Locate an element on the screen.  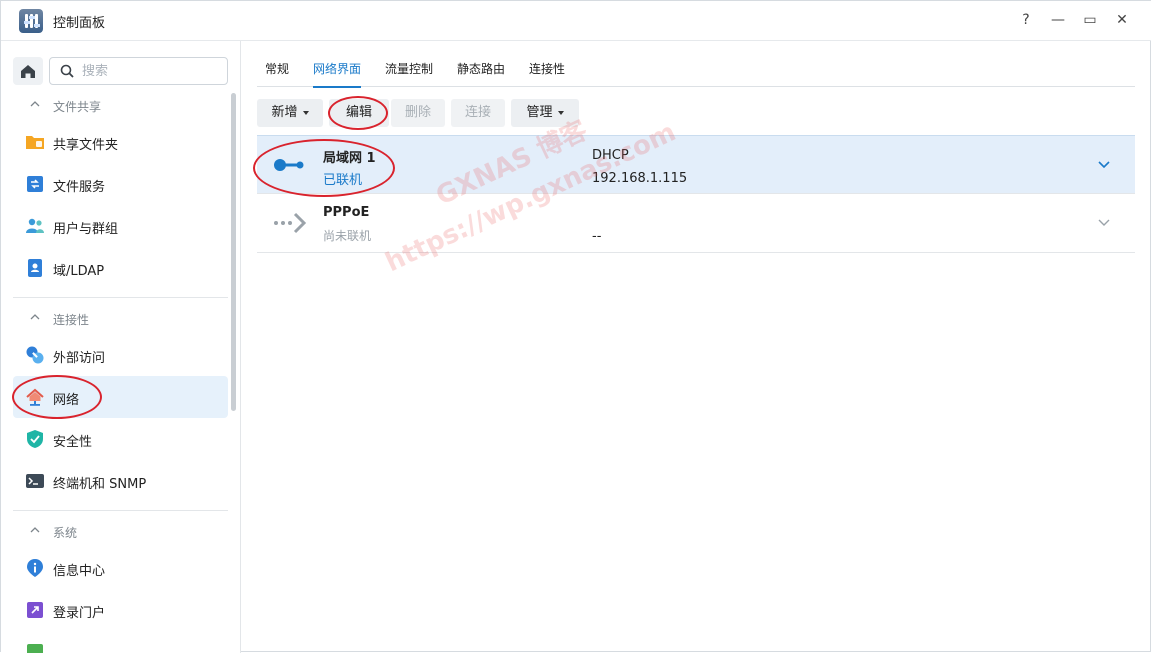
section-file-sharing: 文件共享 is located at coordinates (120, 106).